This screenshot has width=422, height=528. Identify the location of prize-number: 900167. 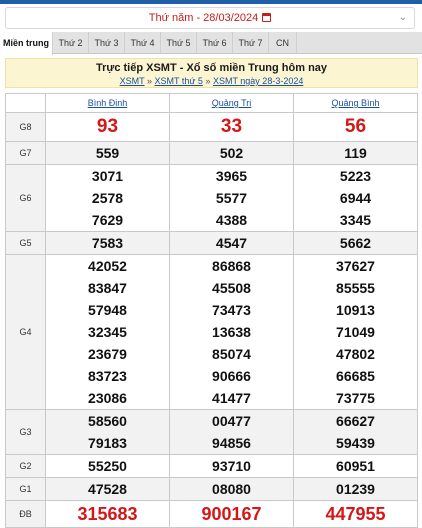
(231, 514).